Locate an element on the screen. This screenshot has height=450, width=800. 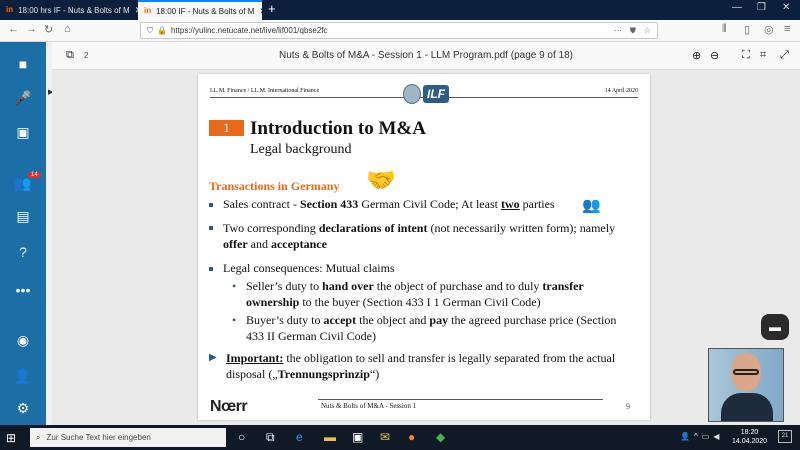
search-placeholder: Zur Suche Text hier eingeben is located at coordinates (98, 437).